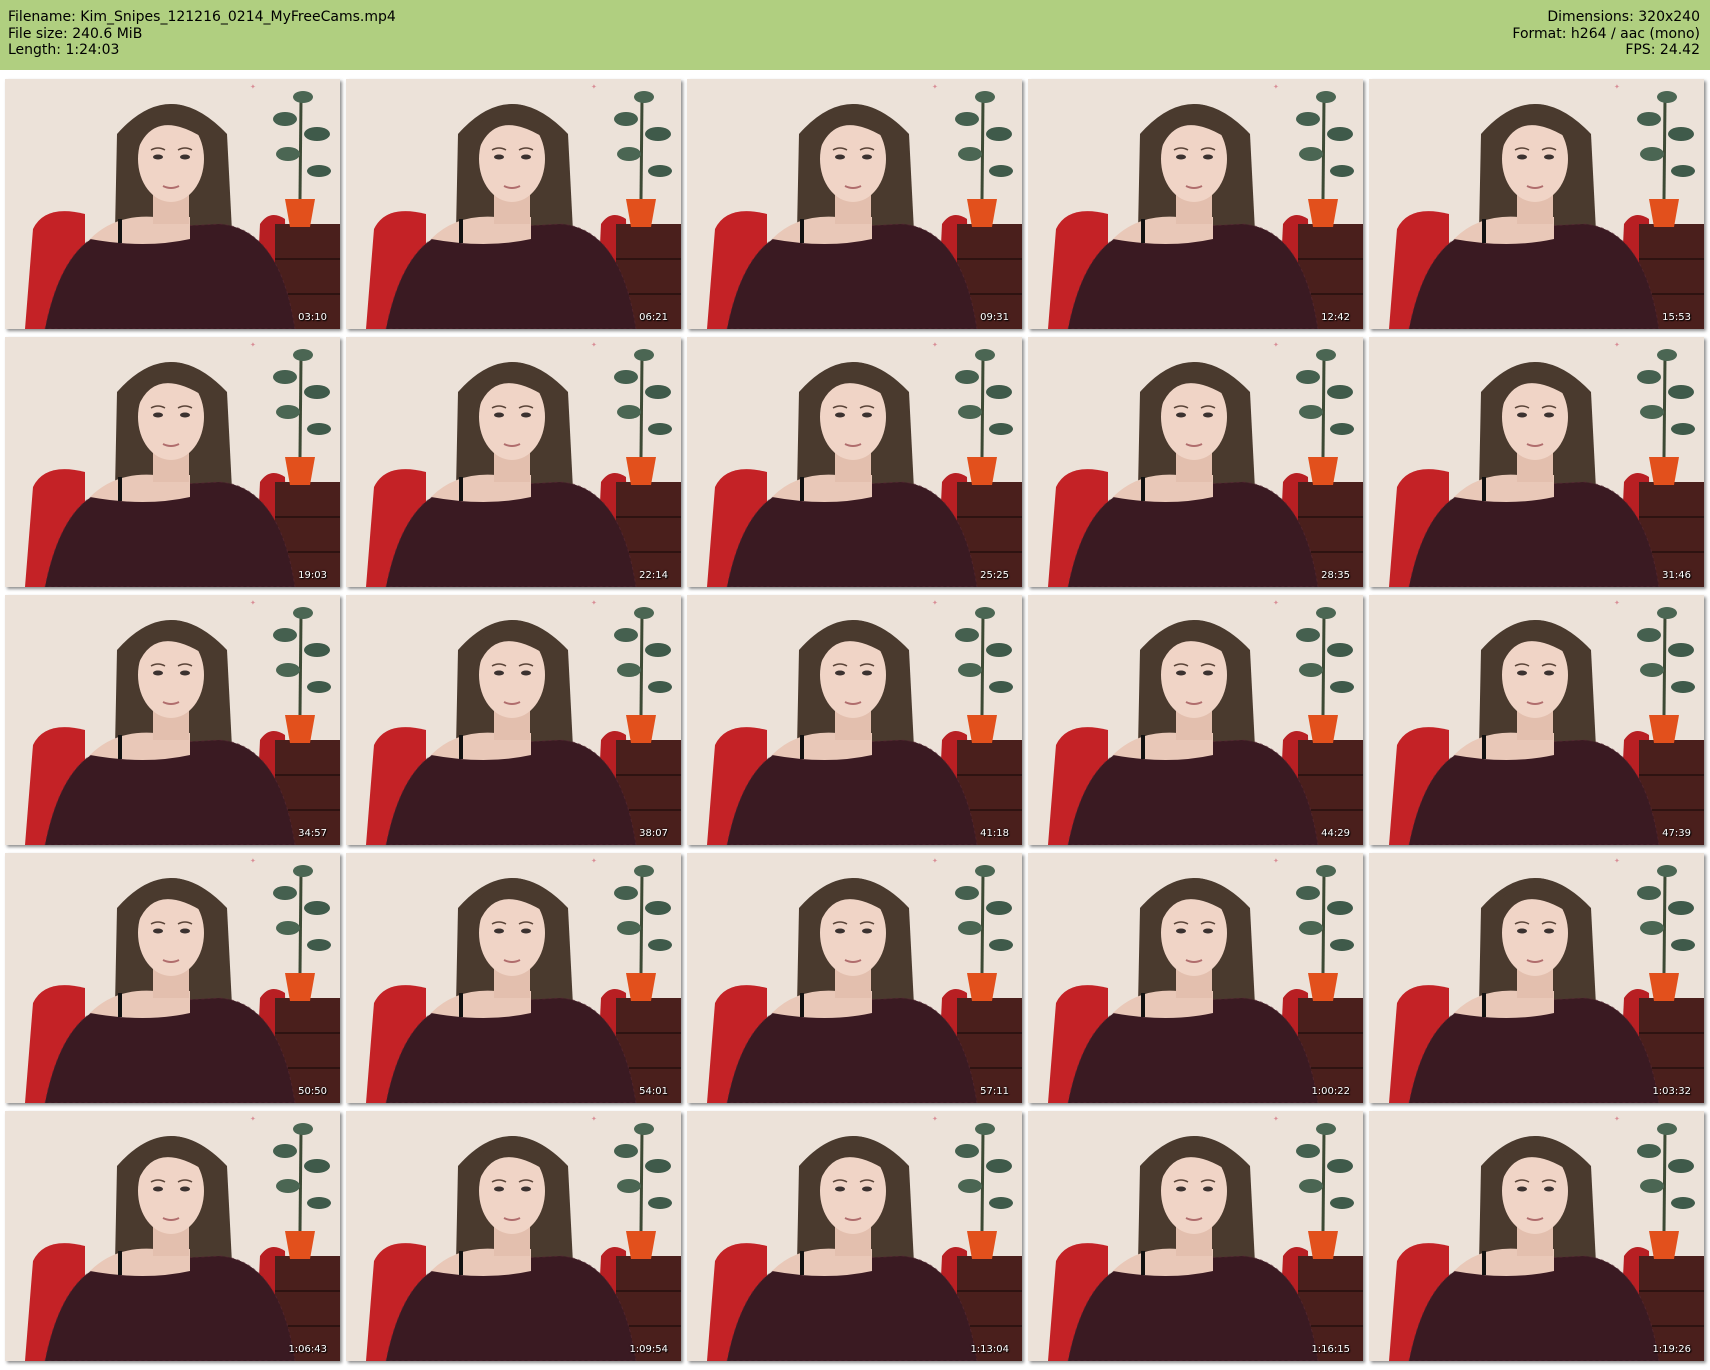 The height and width of the screenshot is (1370, 1710). What do you see at coordinates (64, 50) in the screenshot?
I see `length-text: Length: 1:24:03` at bounding box center [64, 50].